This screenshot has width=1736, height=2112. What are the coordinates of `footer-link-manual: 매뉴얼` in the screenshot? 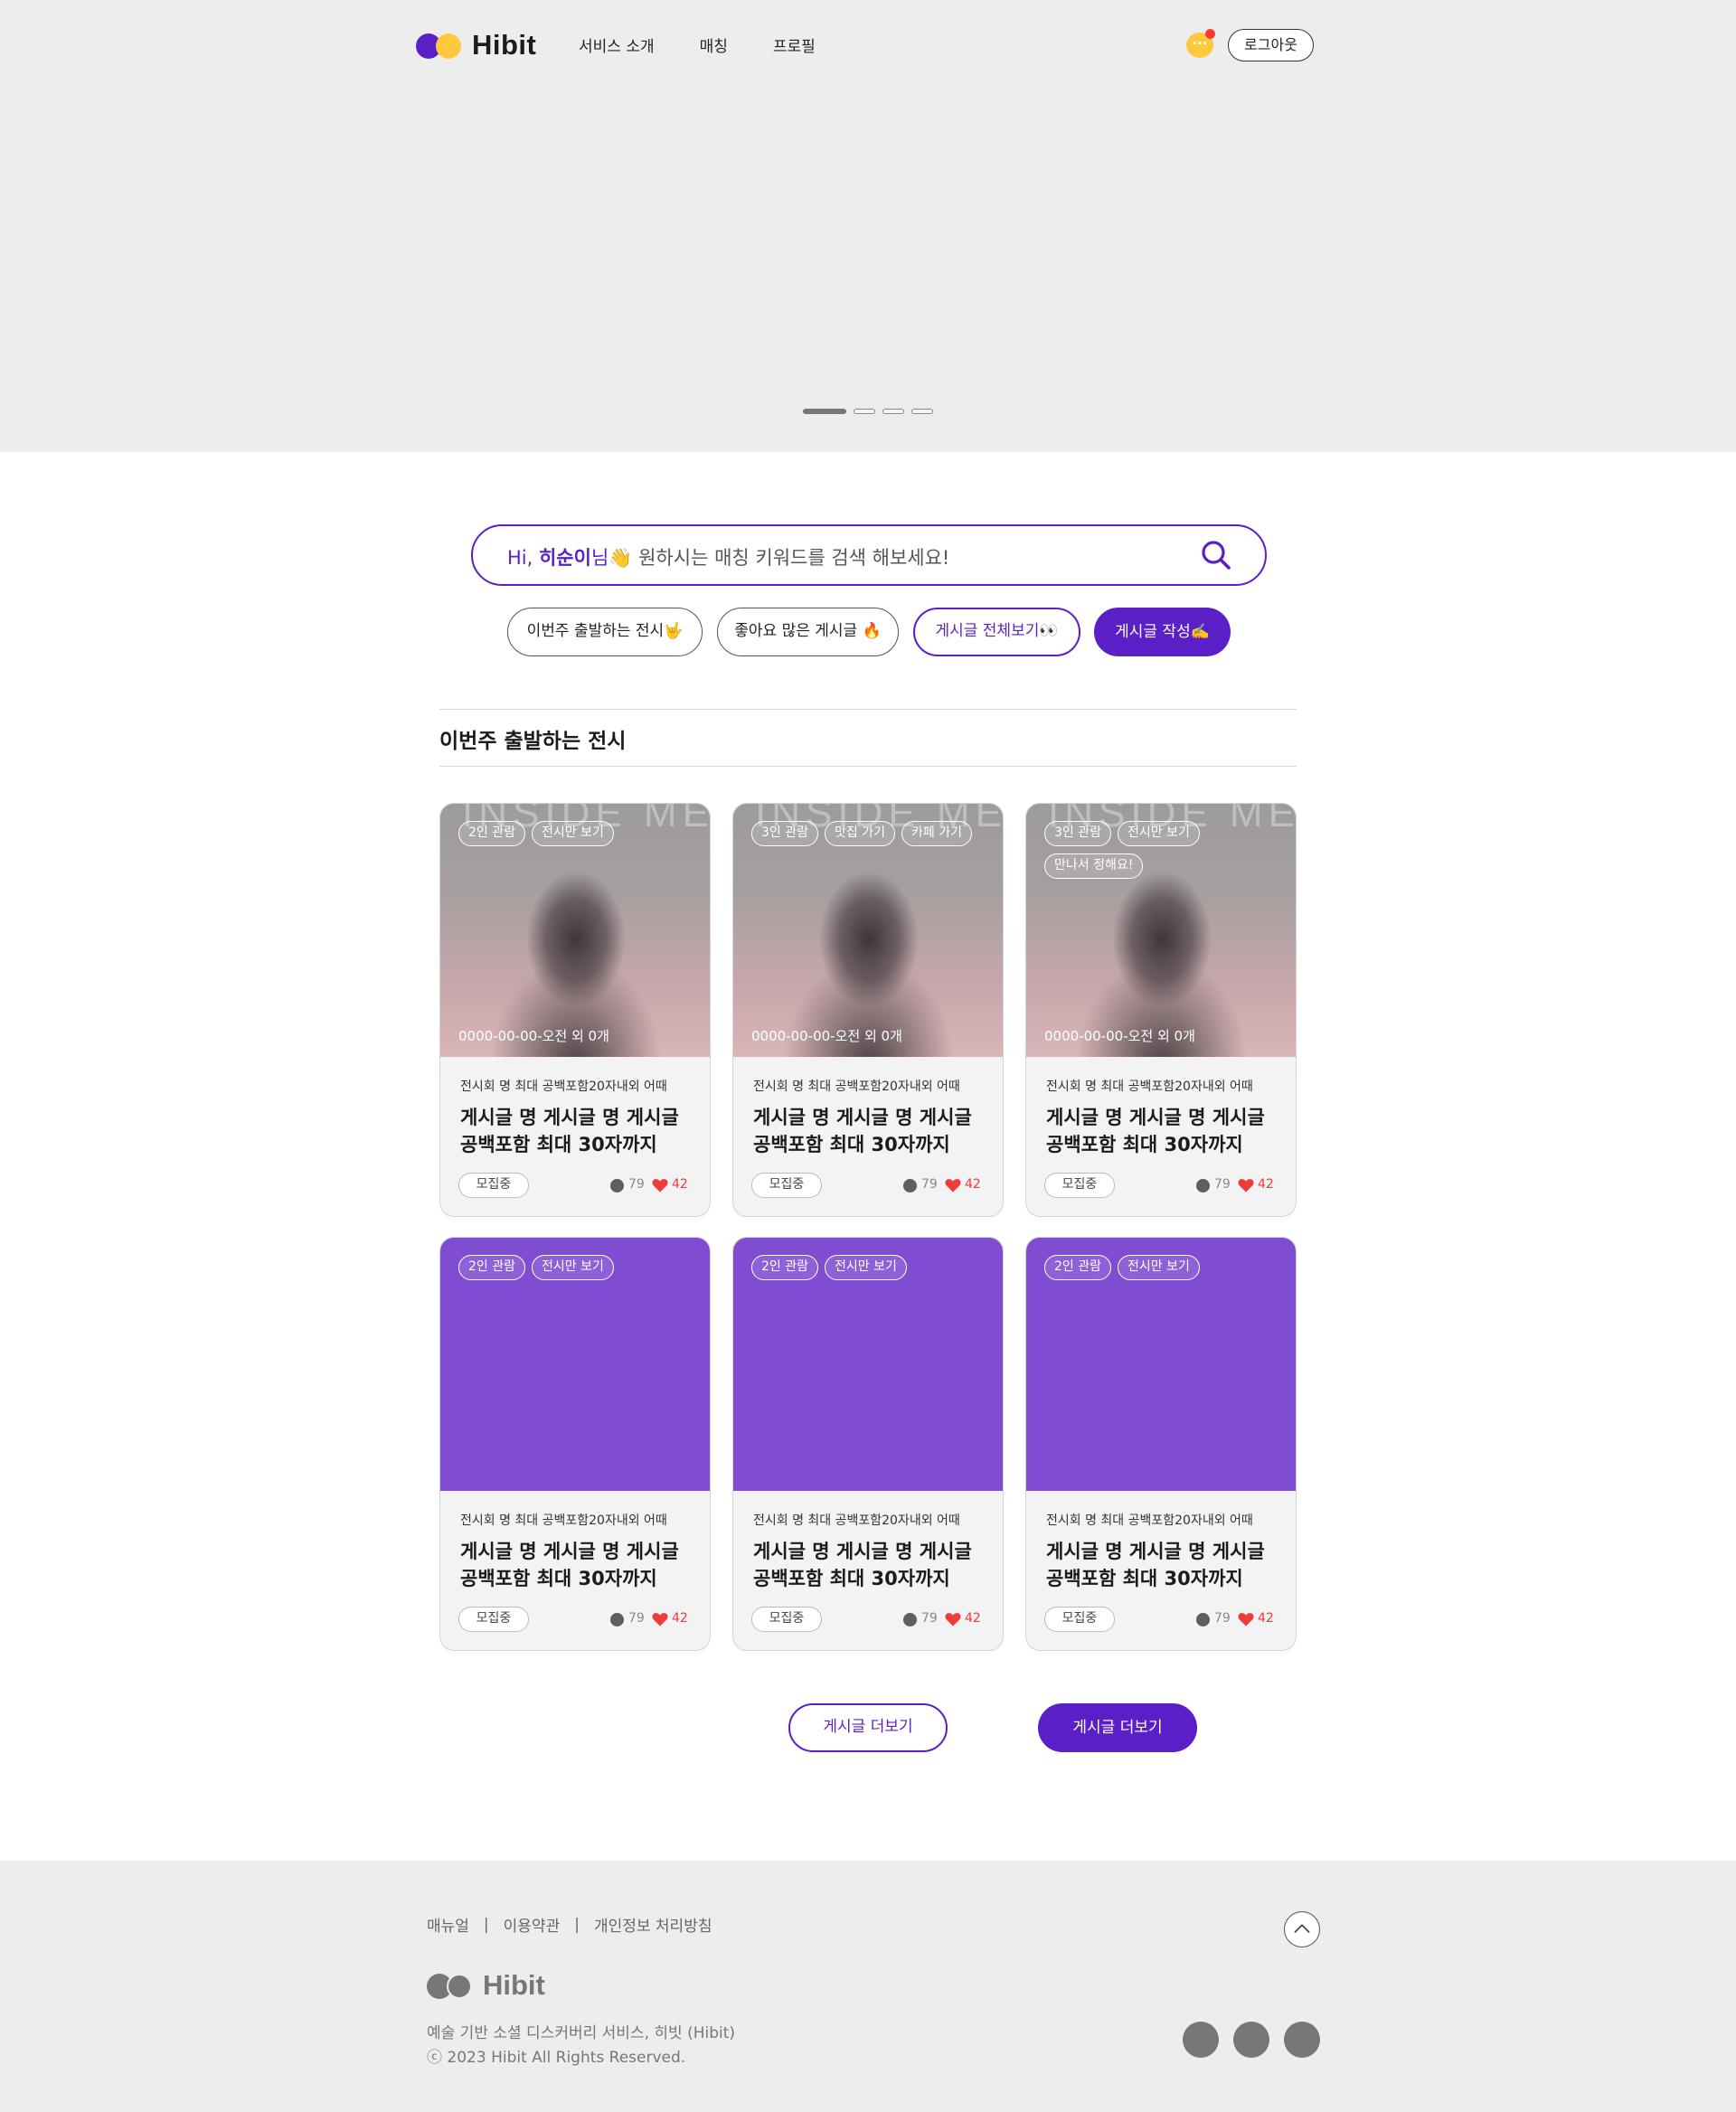 It's located at (448, 1924).